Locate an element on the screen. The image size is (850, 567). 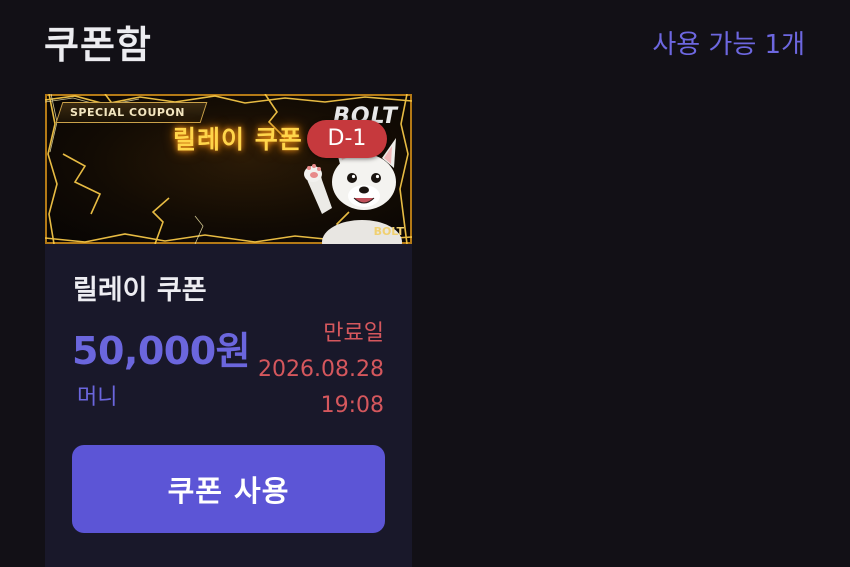
expiry-info: 만료일 2026.08.28 19:08 is located at coordinates (321, 370).